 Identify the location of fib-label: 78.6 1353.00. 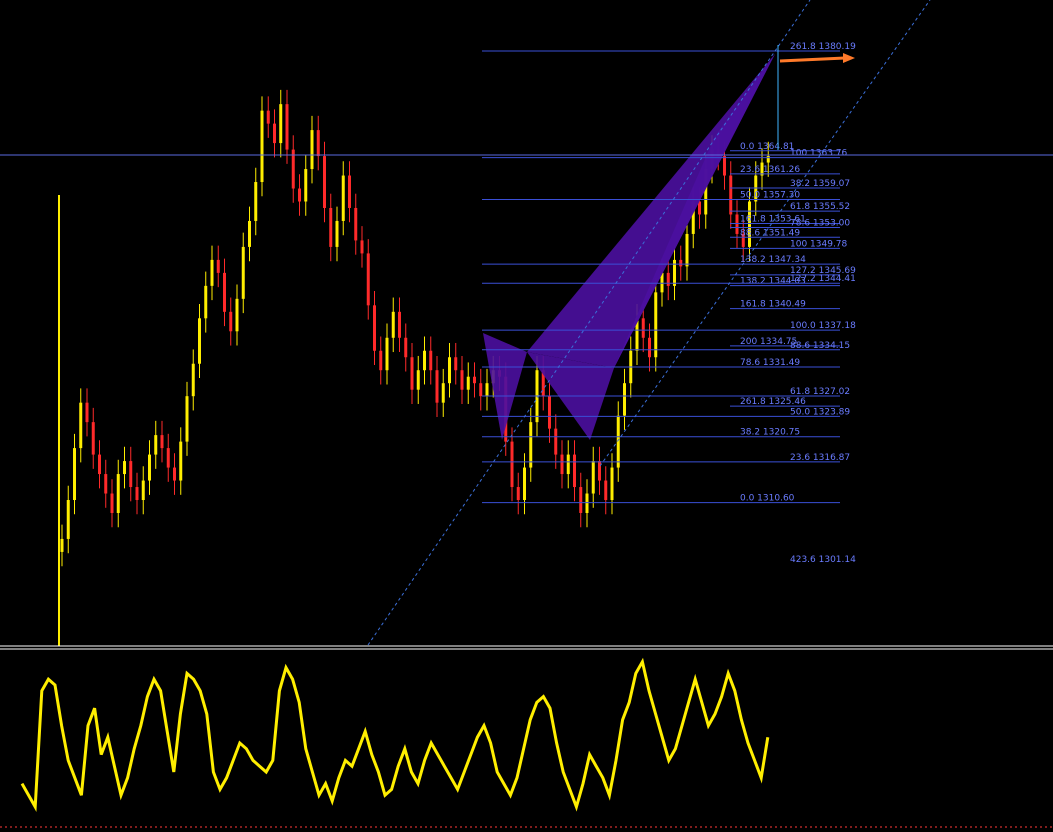
(820, 223).